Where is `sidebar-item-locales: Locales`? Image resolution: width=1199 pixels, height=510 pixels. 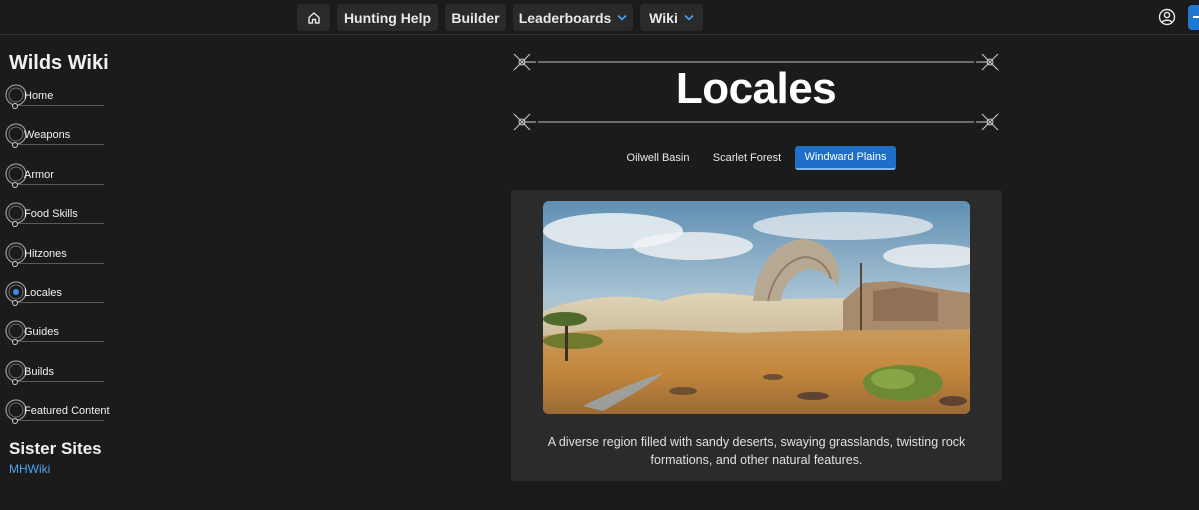
sidebar-item-locales: Locales is located at coordinates (54, 293).